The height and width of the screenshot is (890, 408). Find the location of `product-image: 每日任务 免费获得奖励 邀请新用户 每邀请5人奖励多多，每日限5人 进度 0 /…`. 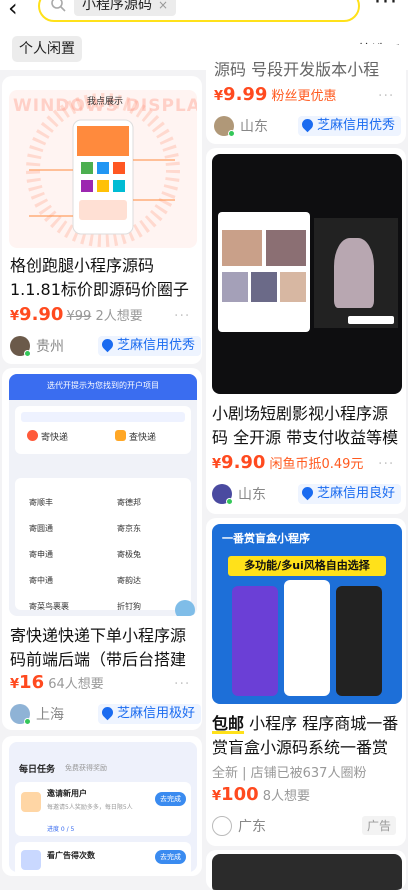

product-image: 每日任务 免费获得奖励 邀请新用户 每邀请5人奖励多多，每日限5人 进度 0 /… is located at coordinates (103, 807).